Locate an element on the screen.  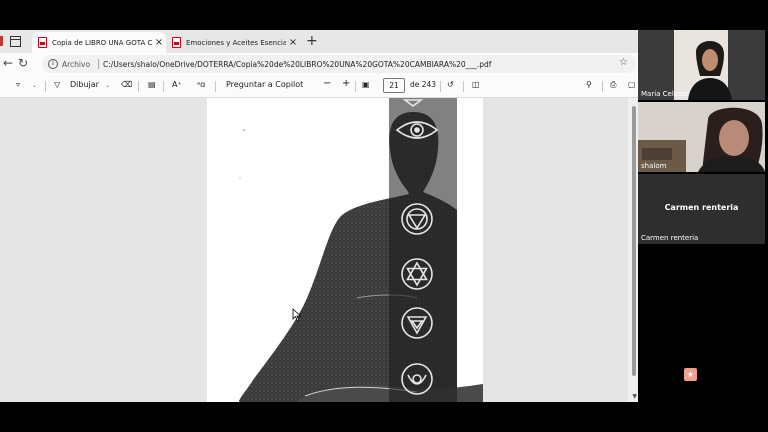
tab-emociones: Emociones y Aceites Esenciales (E × is located at coordinates (233, 42).